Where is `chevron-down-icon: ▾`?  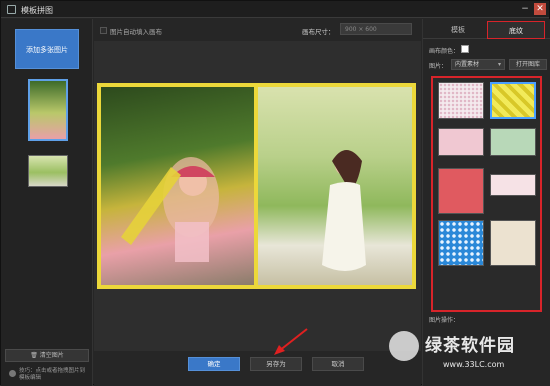
chevron-down-icon: ▾ is located at coordinates (499, 64).